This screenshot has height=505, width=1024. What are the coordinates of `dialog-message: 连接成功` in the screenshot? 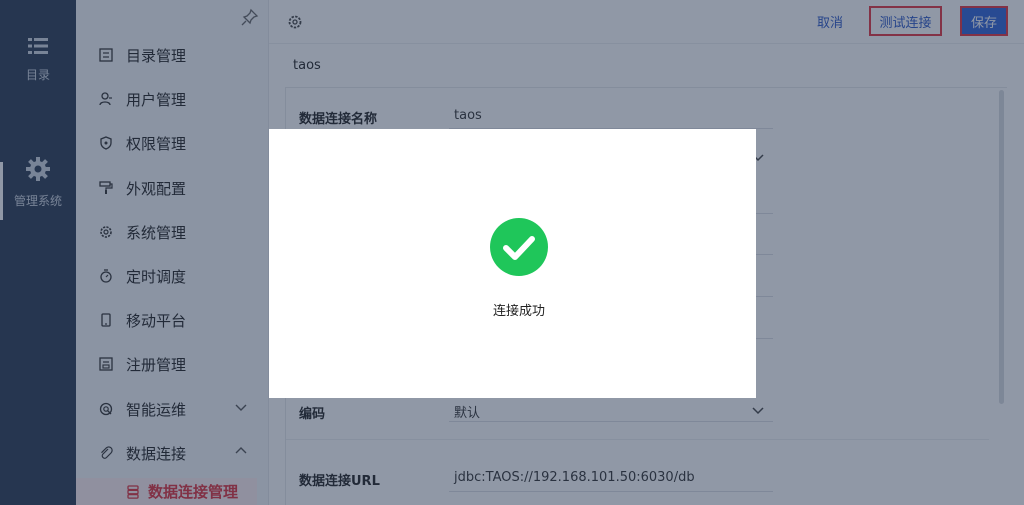 It's located at (518, 311).